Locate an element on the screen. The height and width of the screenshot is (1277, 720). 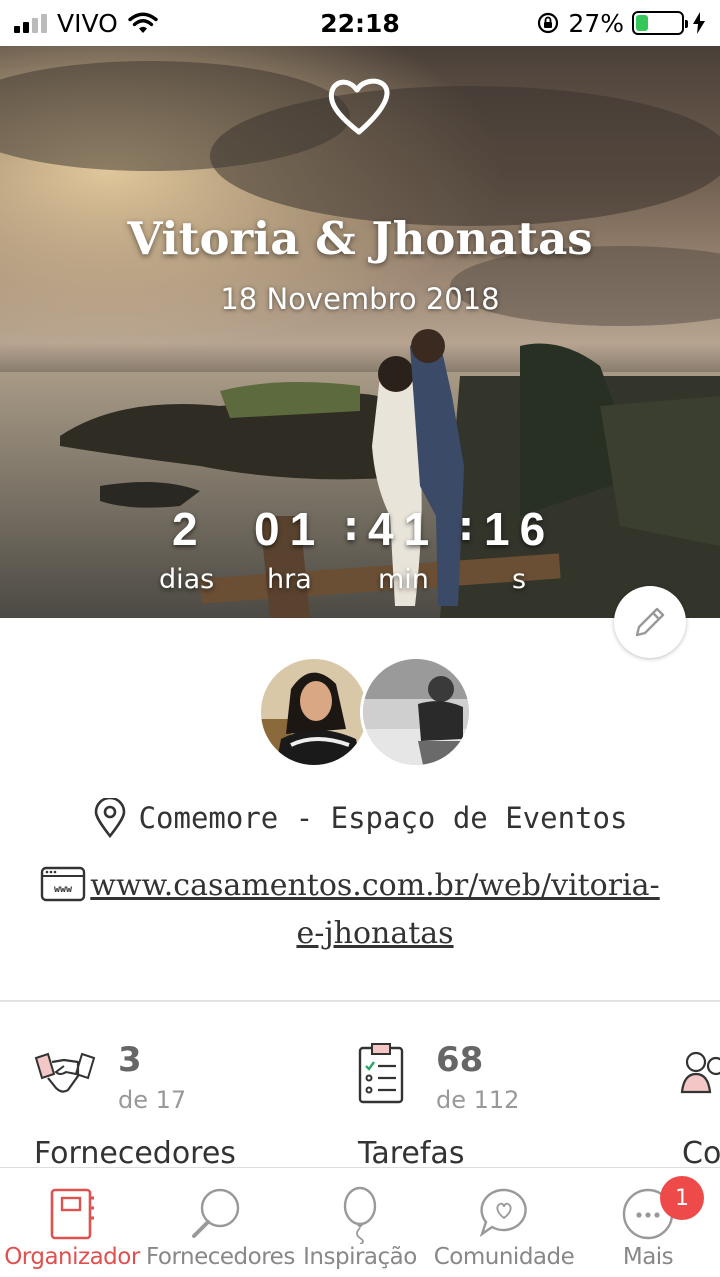
pencil-icon is located at coordinates (650, 622).